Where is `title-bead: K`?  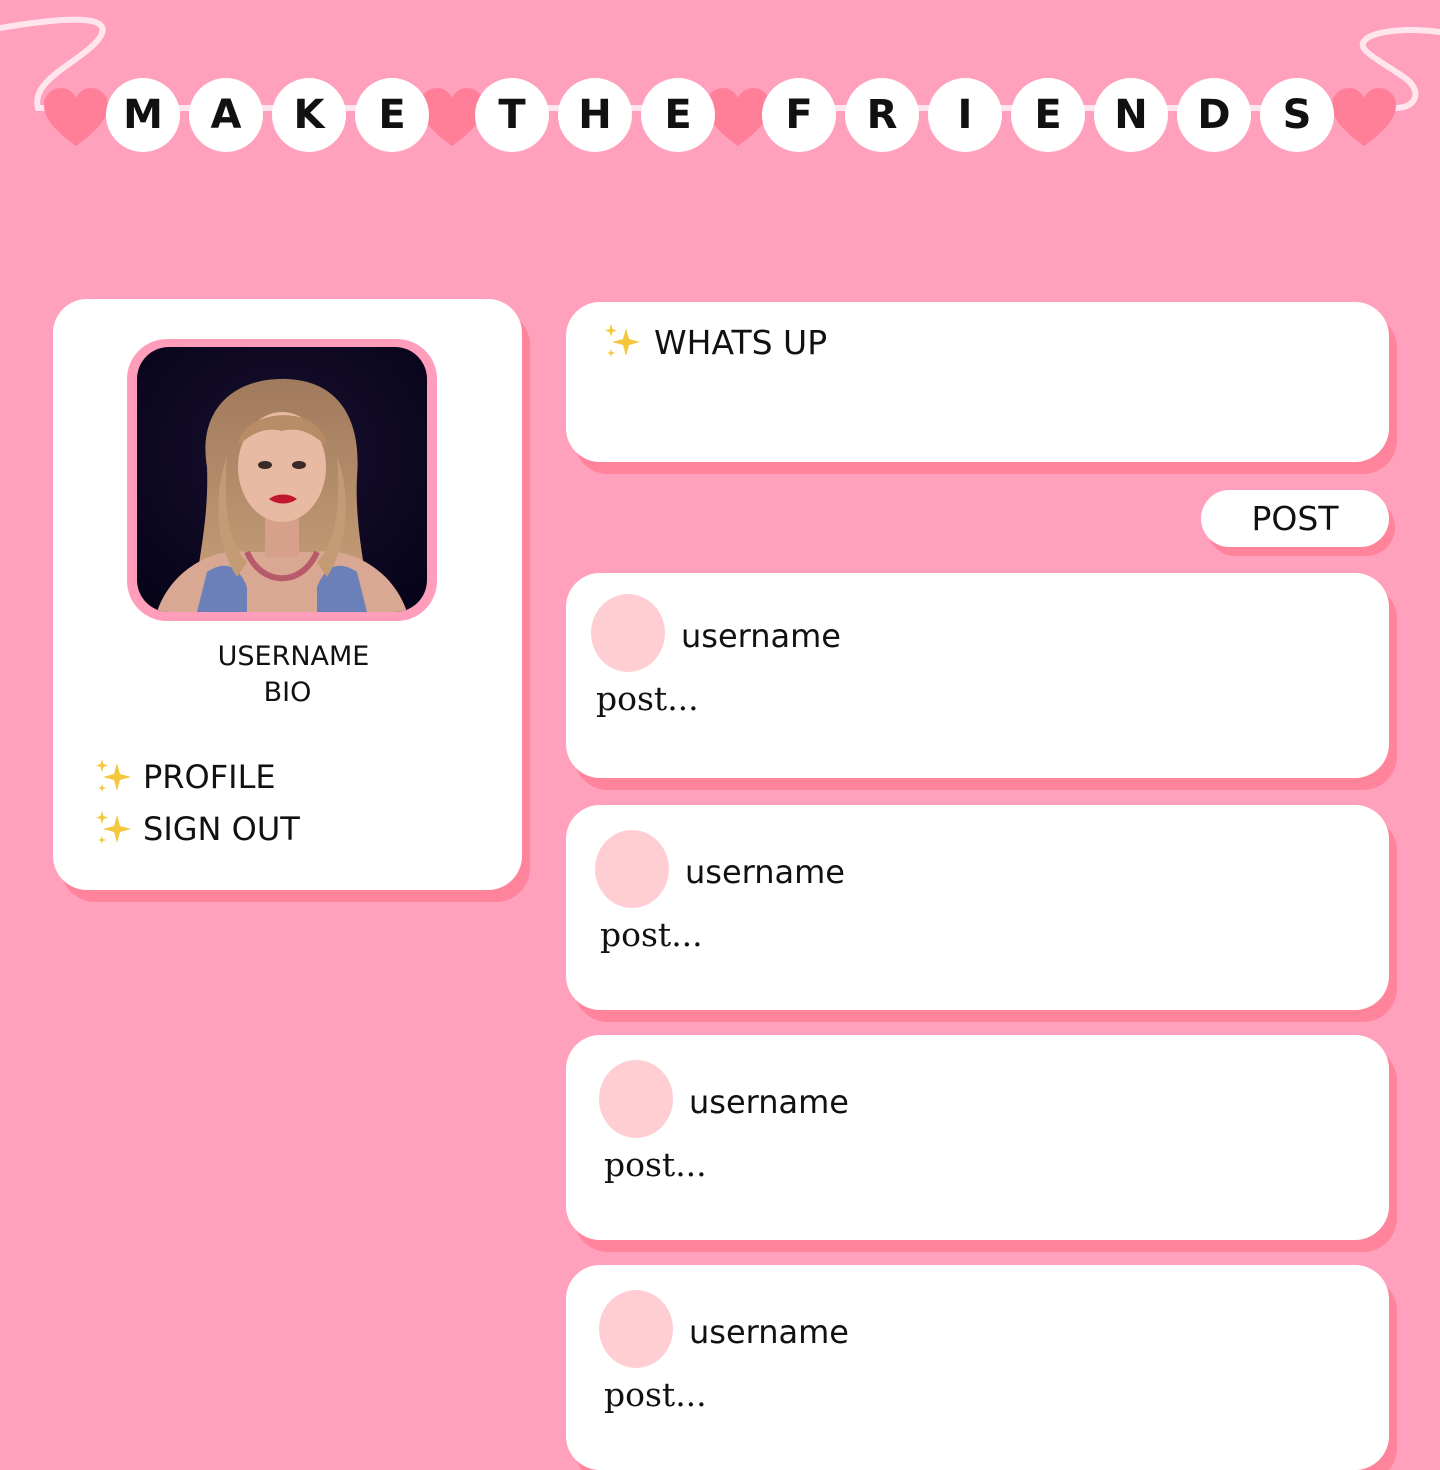
title-bead: K is located at coordinates (309, 115).